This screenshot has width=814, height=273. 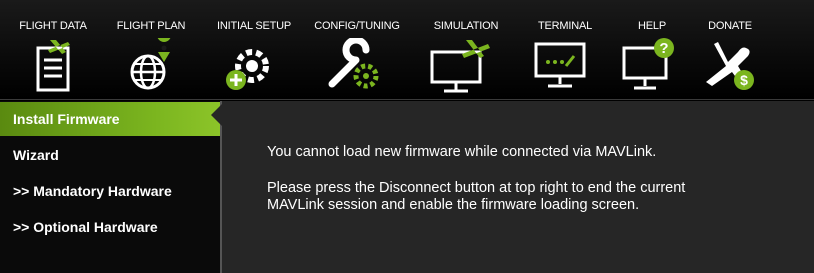 I want to click on toolbar-help: HELP ?, so click(x=652, y=50).